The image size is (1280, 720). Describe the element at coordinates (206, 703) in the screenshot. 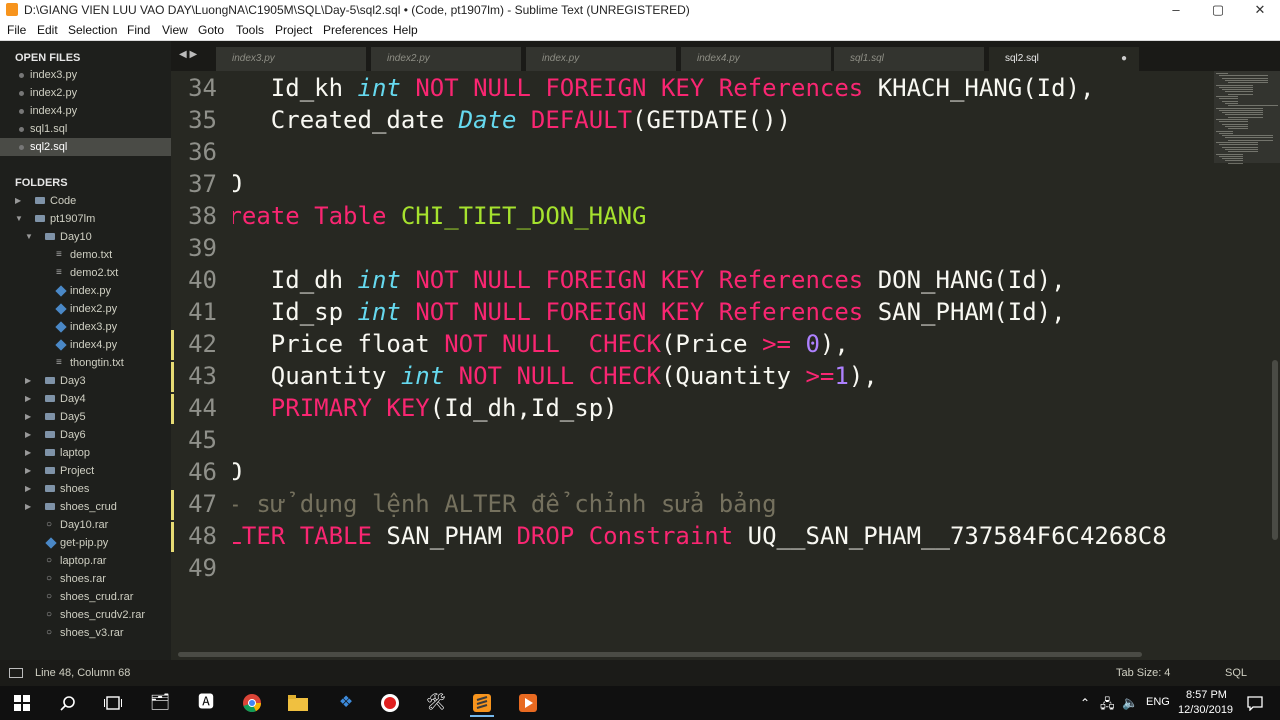

I see `ms-access-icon: 🅰` at that location.